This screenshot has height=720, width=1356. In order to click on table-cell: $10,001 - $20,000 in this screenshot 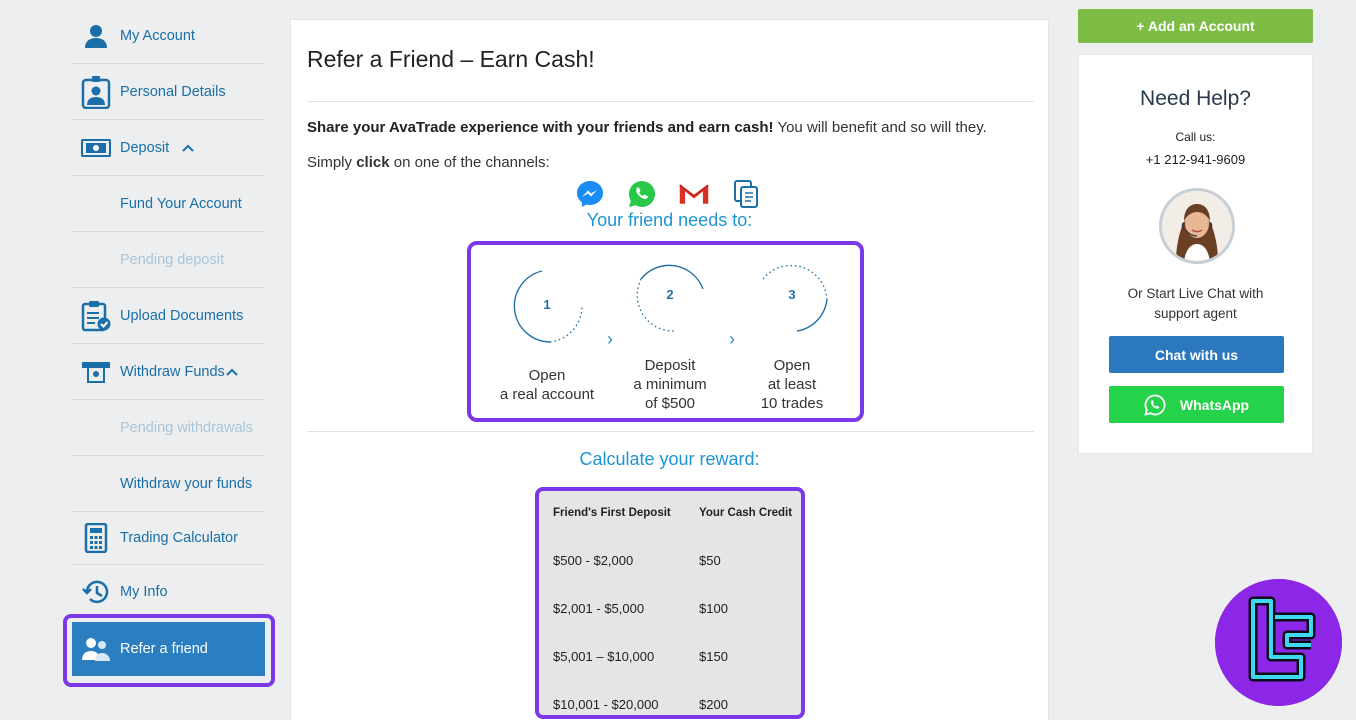, I will do `click(606, 704)`.